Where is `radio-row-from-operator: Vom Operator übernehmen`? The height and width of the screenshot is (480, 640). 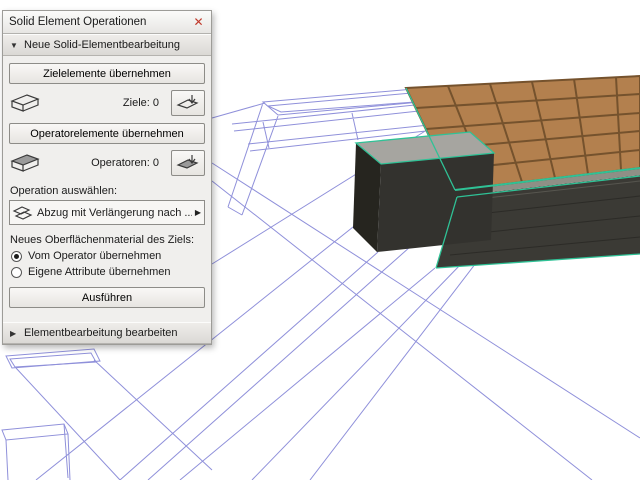 radio-row-from-operator: Vom Operator übernehmen is located at coordinates (108, 256).